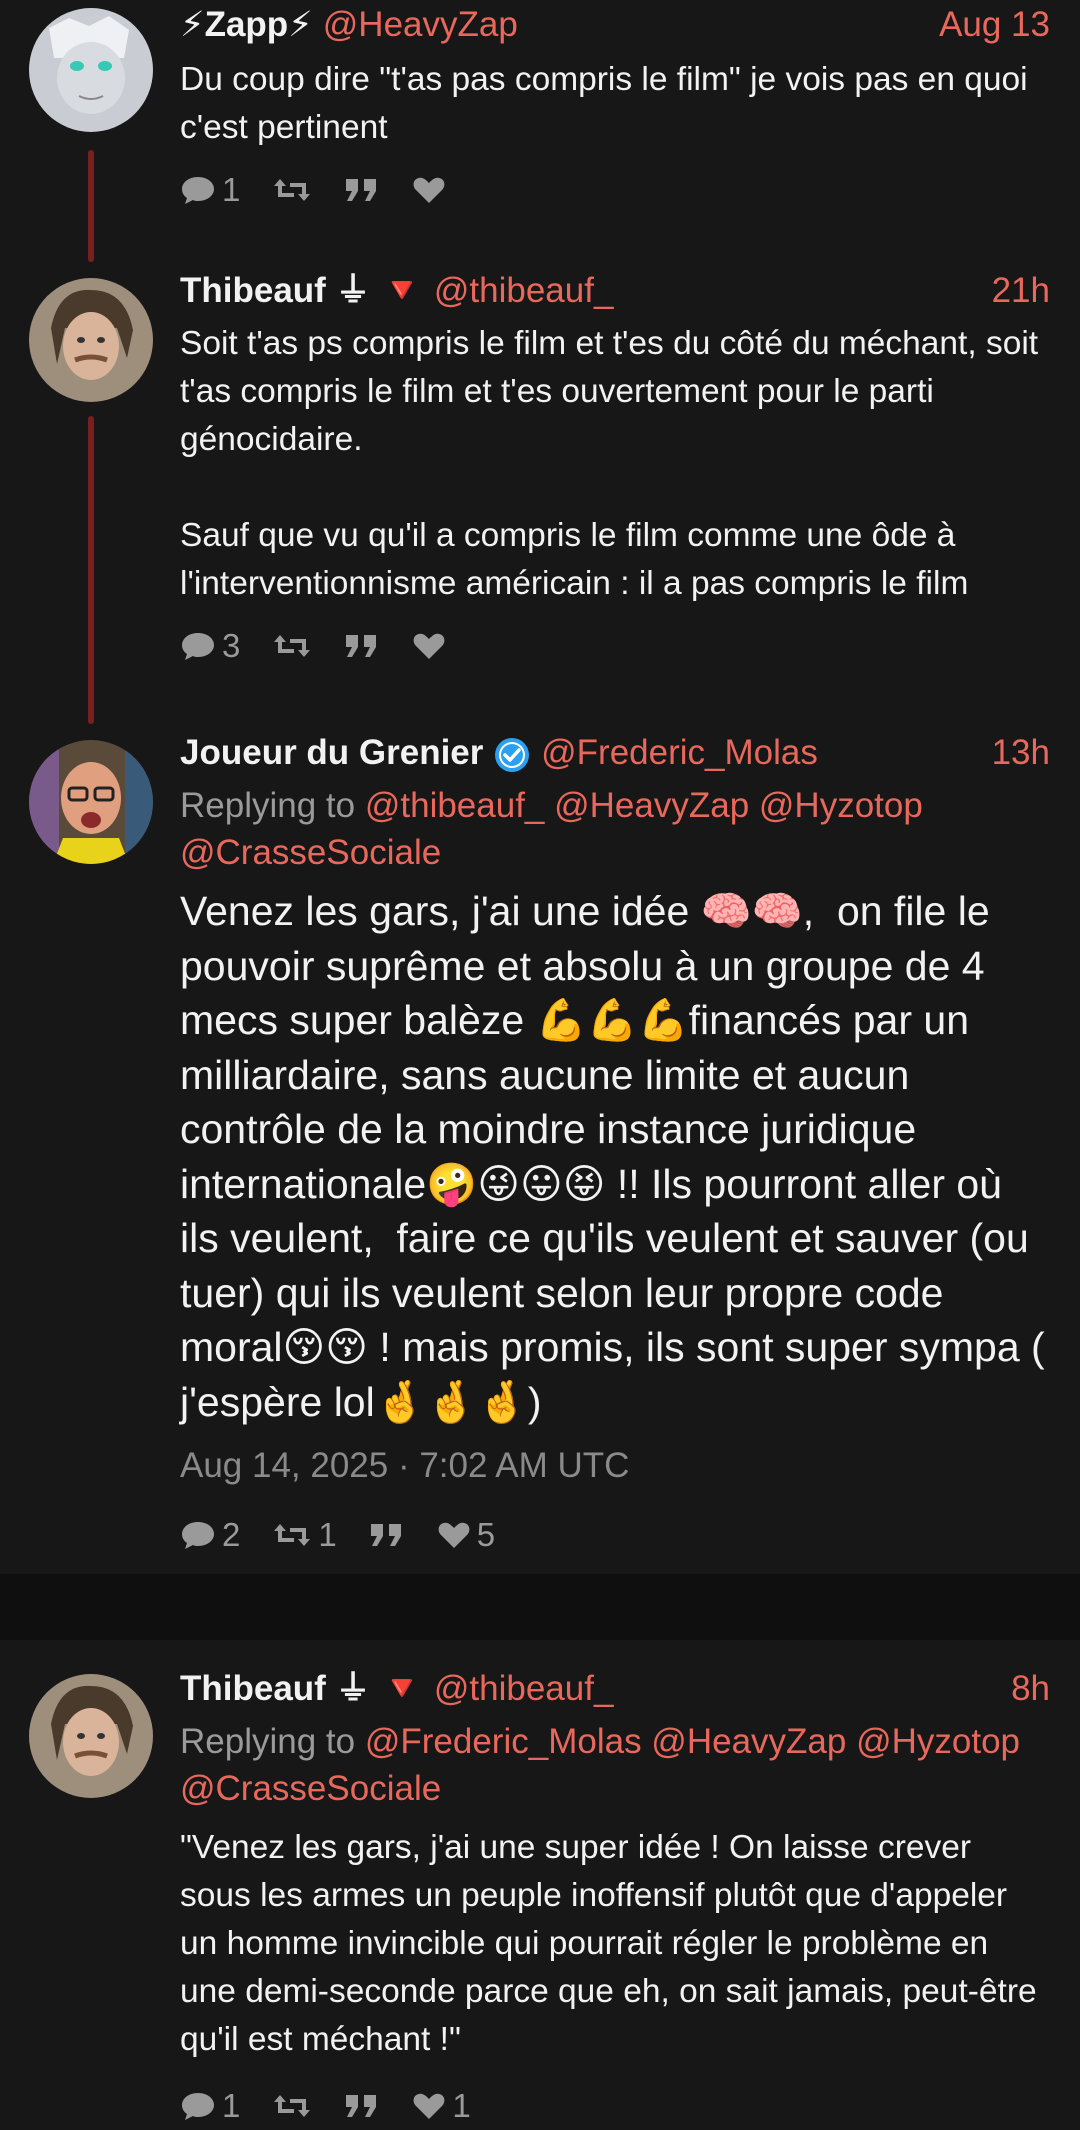 The image size is (1080, 2130). Describe the element at coordinates (615, 25) in the screenshot. I see `tweet-header: ⚡Zapp⚡ @HeavyZap Aug 13` at that location.